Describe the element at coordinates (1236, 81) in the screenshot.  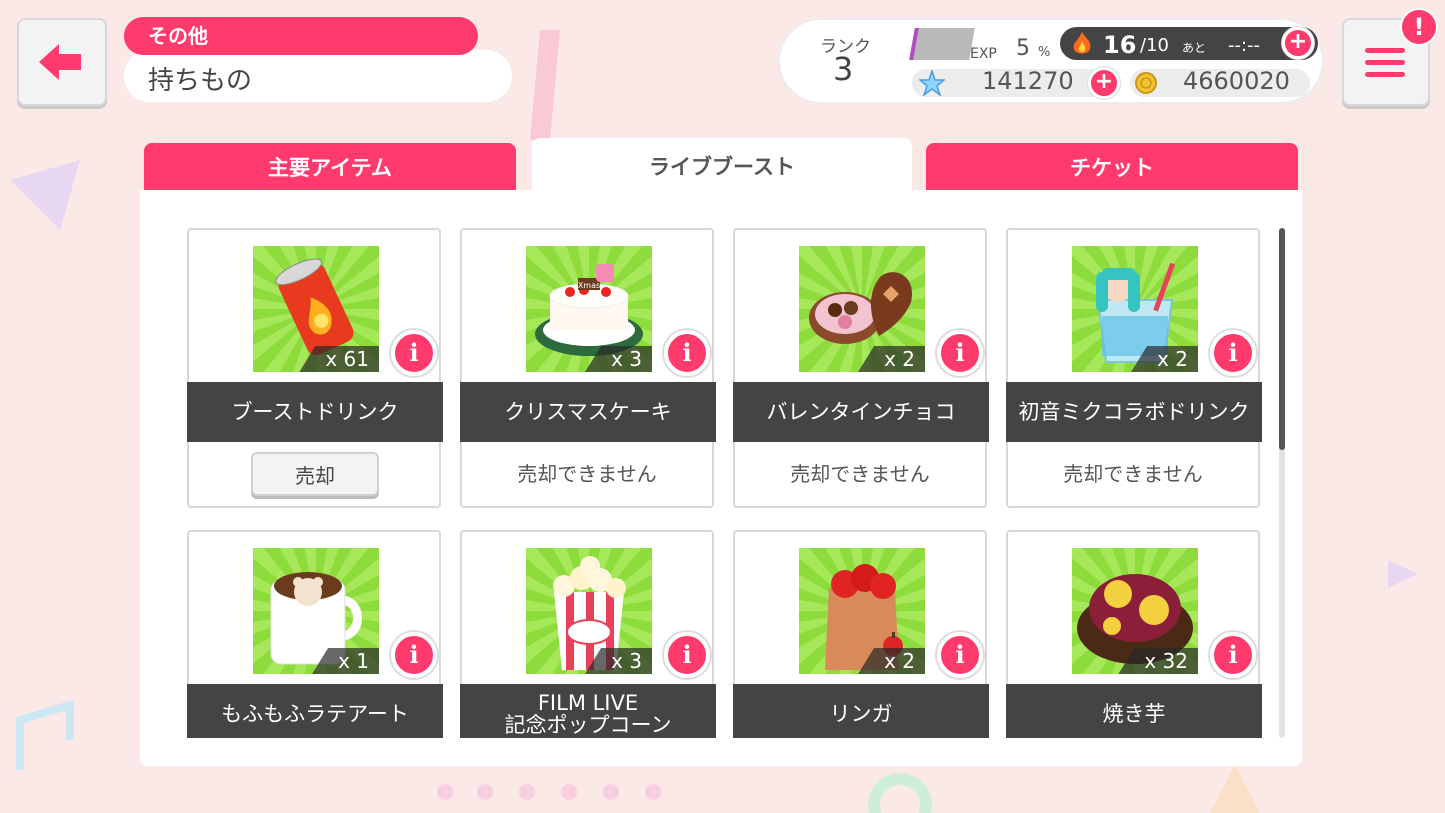
I see `coin-value: 4660020` at that location.